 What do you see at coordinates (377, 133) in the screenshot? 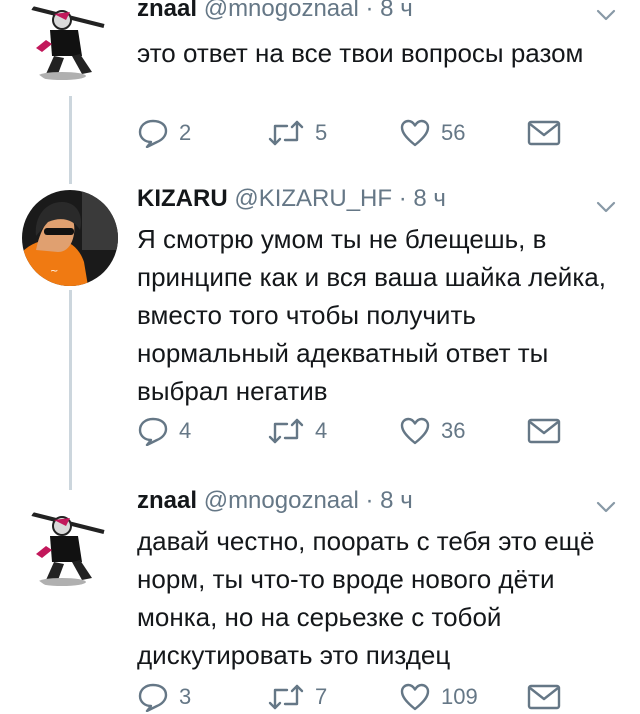
I see `tweet-actions: 2 5 56` at bounding box center [377, 133].